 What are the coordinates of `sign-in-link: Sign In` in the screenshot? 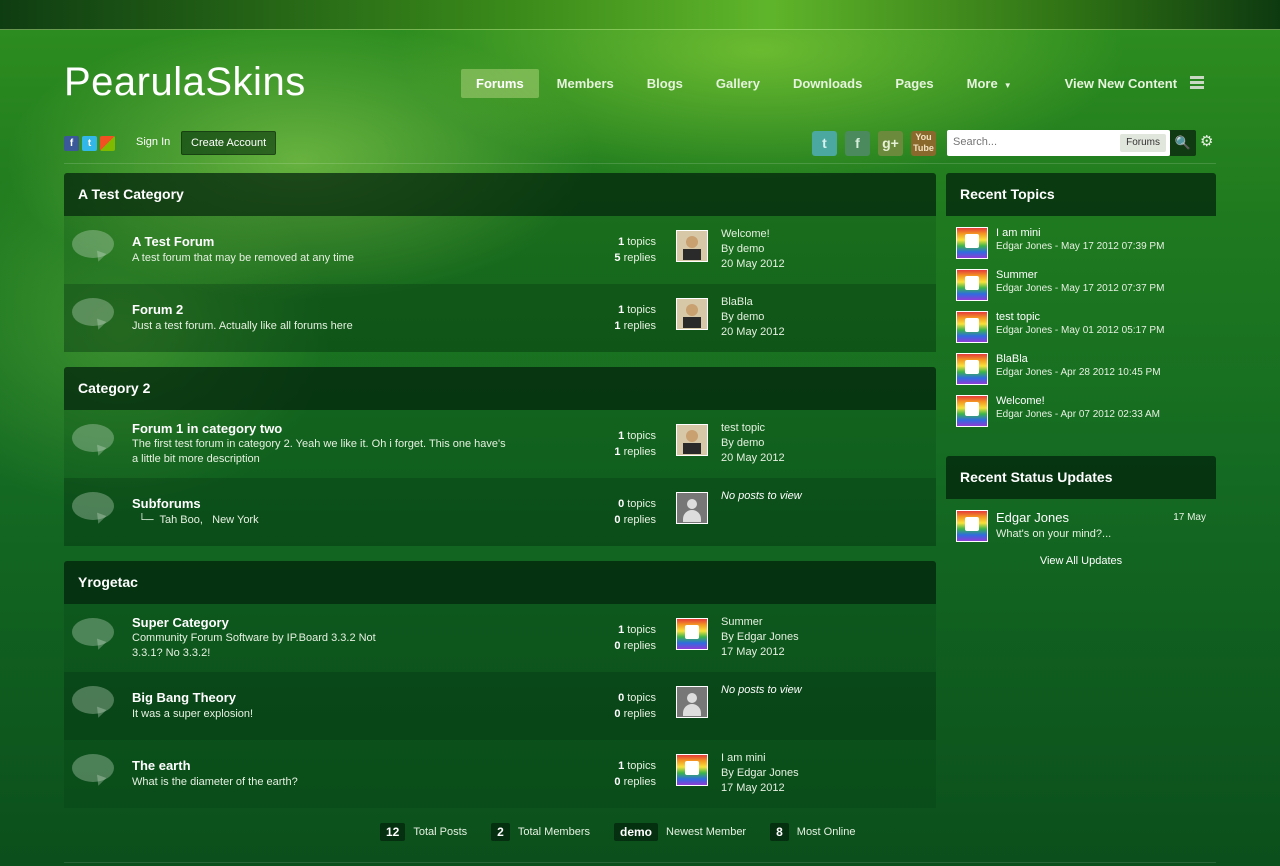 It's located at (153, 142).